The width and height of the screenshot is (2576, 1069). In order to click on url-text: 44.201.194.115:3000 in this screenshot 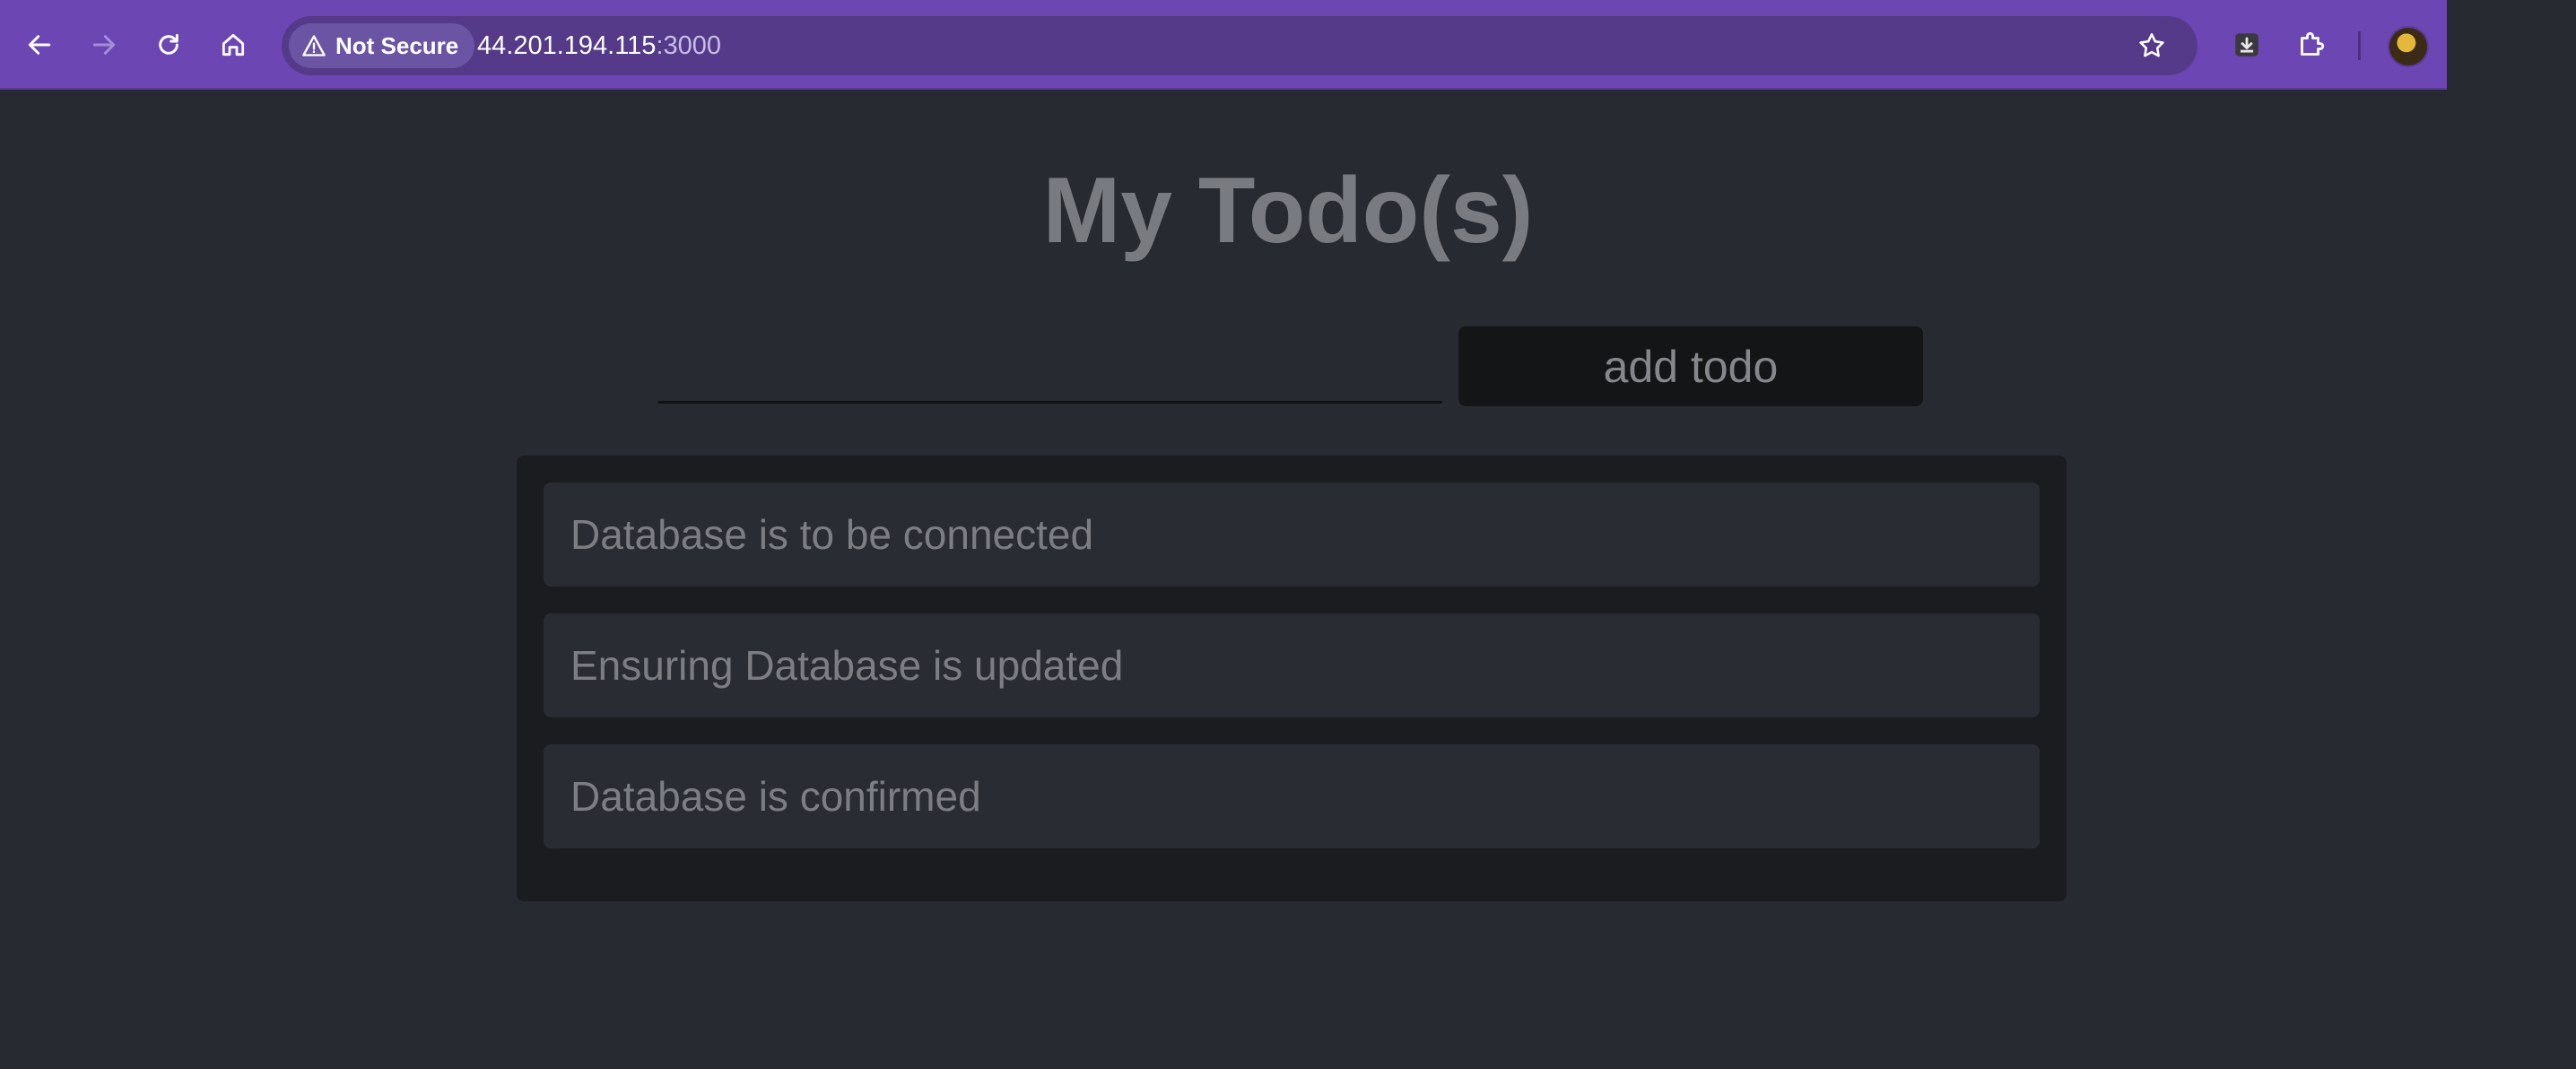, I will do `click(599, 45)`.